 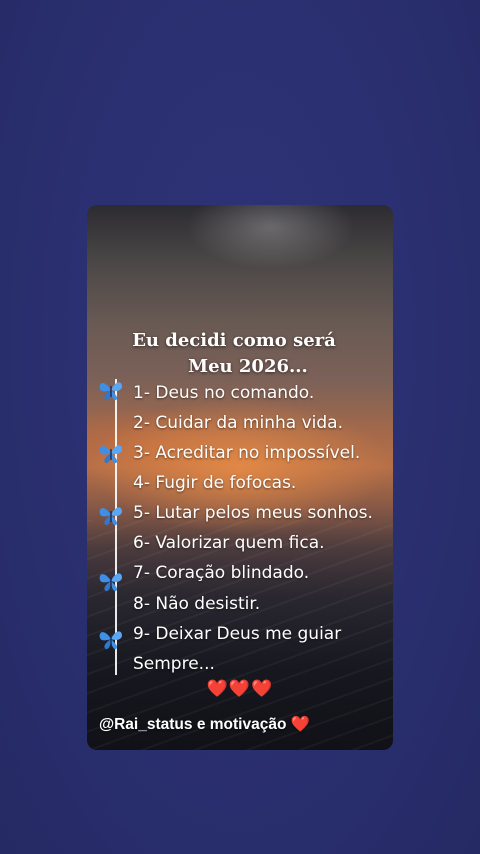 What do you see at coordinates (237, 634) in the screenshot?
I see `list-item: 9- Deixar Deus me guiar` at bounding box center [237, 634].